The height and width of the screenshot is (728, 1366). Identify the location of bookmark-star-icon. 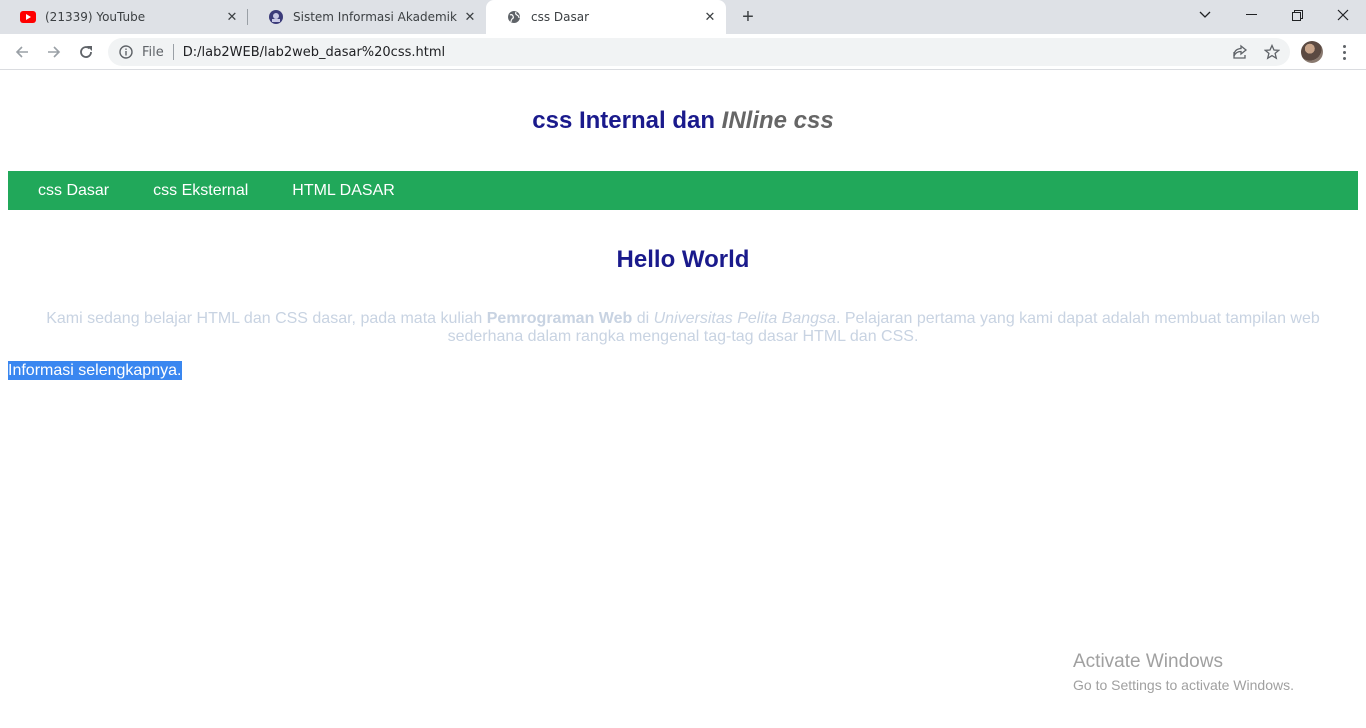
(1272, 52).